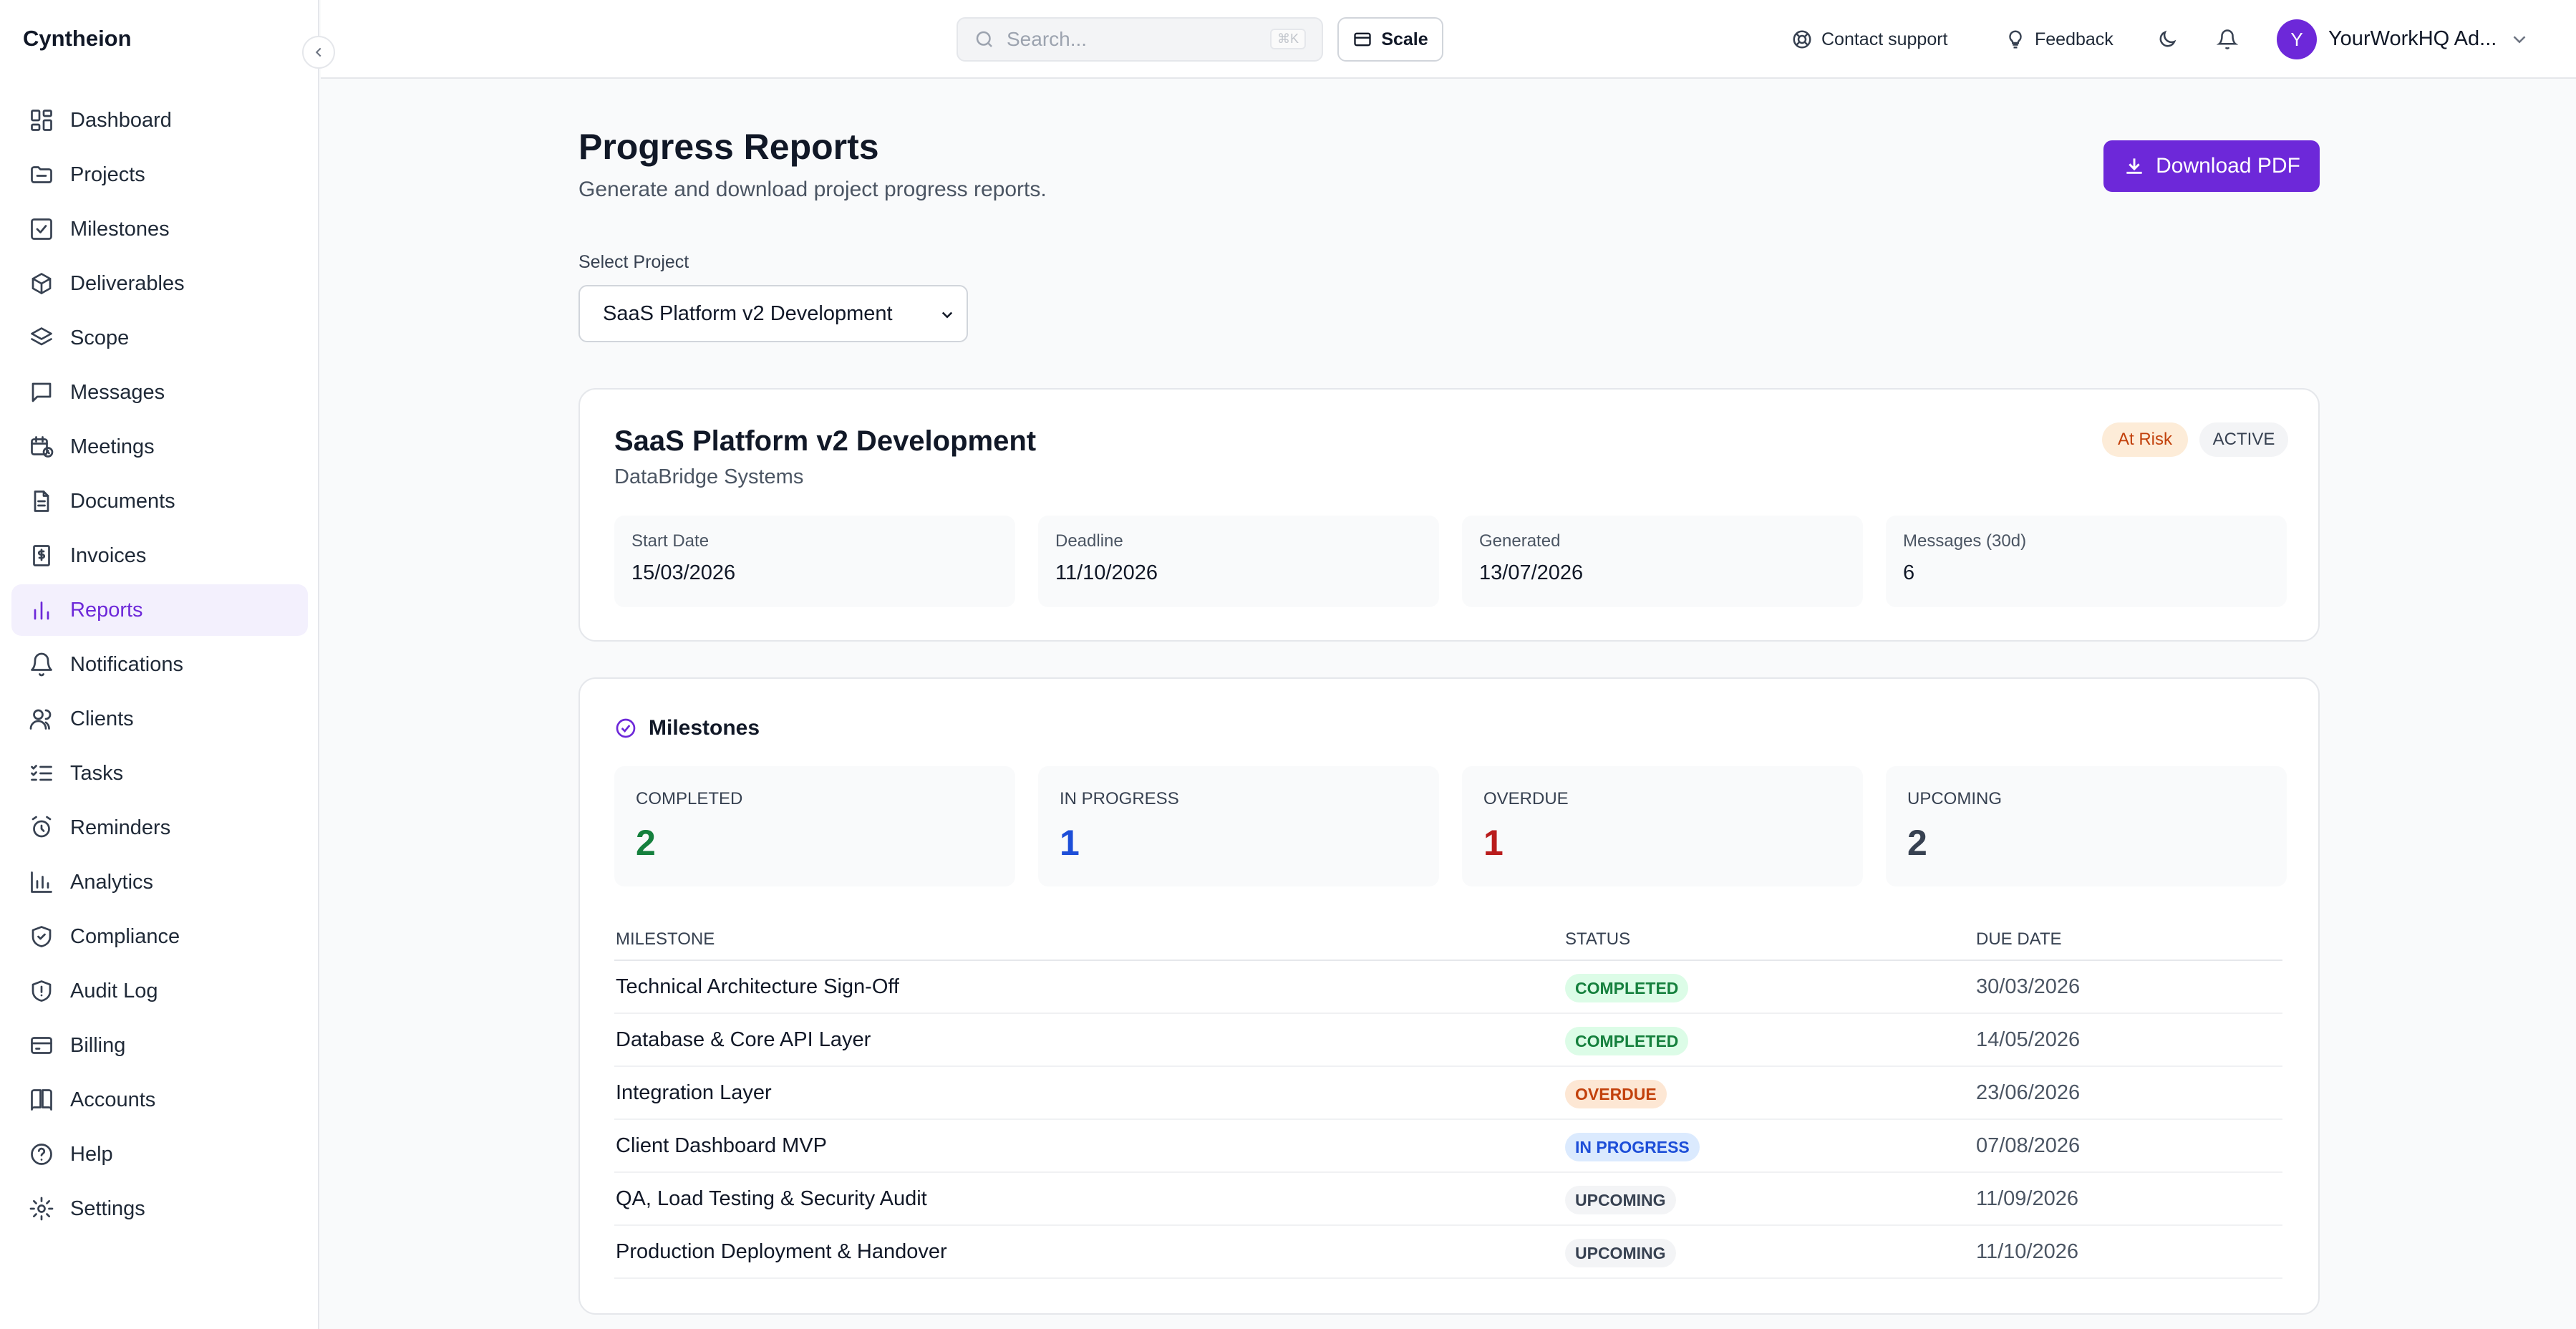 The image size is (2576, 1329). I want to click on sidebar-item-label: Notifications, so click(126, 664).